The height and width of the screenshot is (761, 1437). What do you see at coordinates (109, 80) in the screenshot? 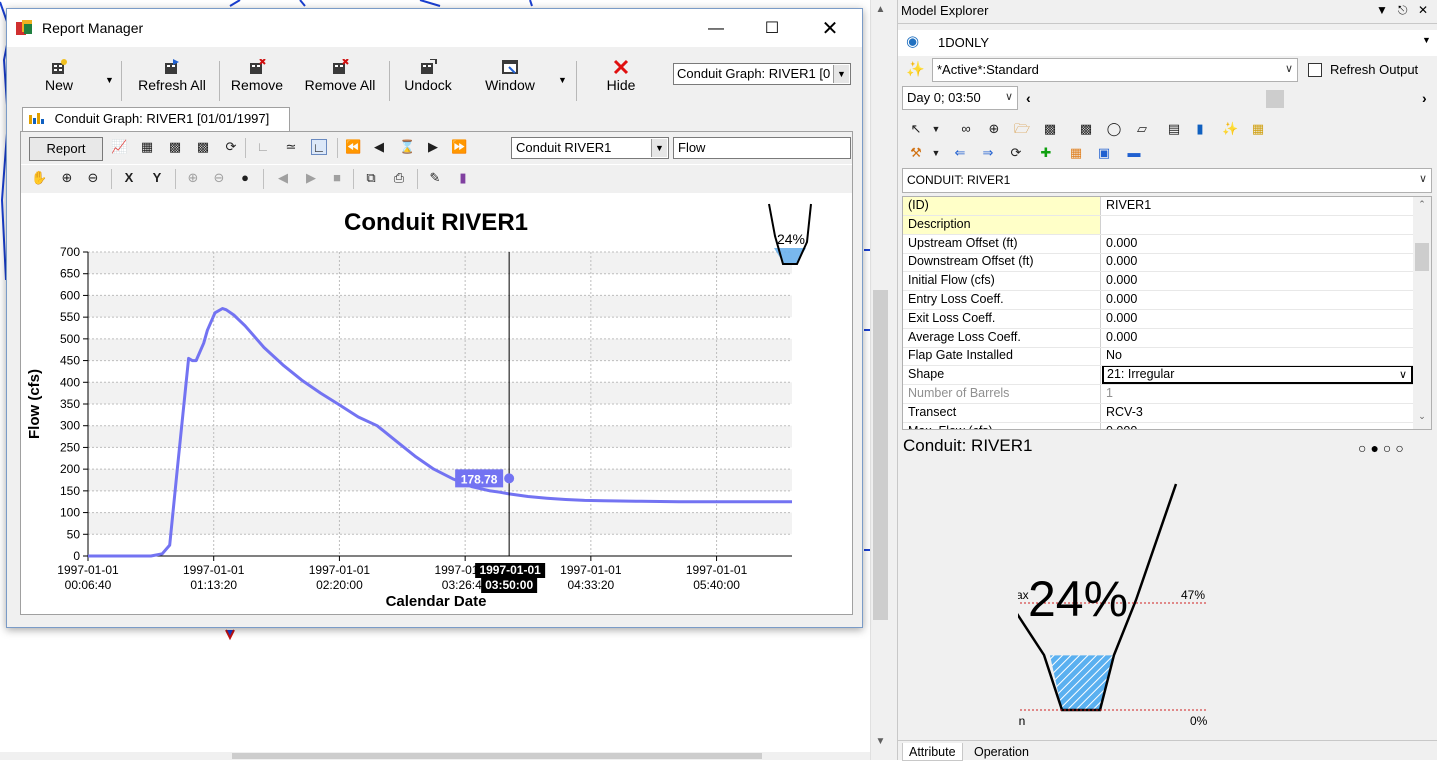
I see `new-dropdown-arrow: ▼` at bounding box center [109, 80].